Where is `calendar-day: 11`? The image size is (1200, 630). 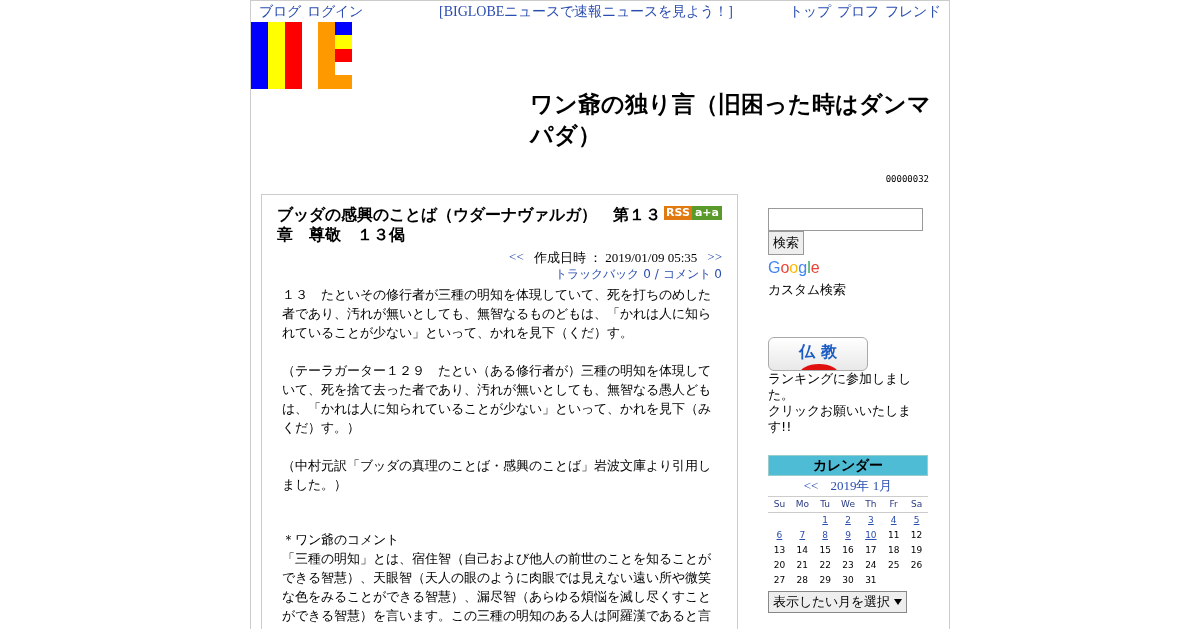
calendar-day: 11 is located at coordinates (894, 535).